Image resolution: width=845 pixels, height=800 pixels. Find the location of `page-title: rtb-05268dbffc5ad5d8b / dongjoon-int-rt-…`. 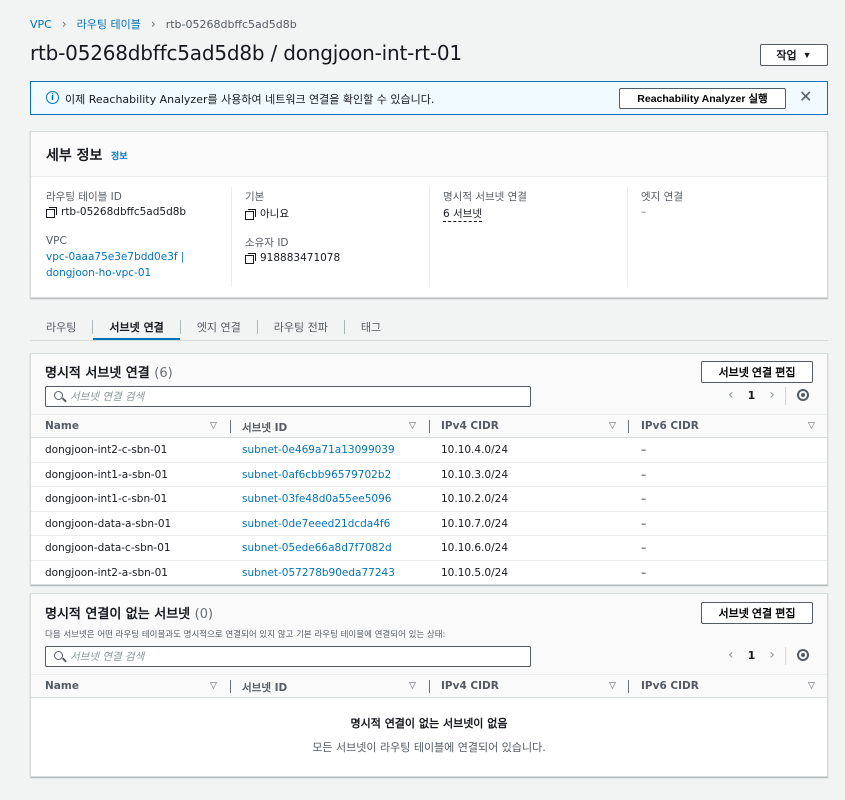

page-title: rtb-05268dbffc5ad5d8b / dongjoon-int-rt-… is located at coordinates (246, 53).